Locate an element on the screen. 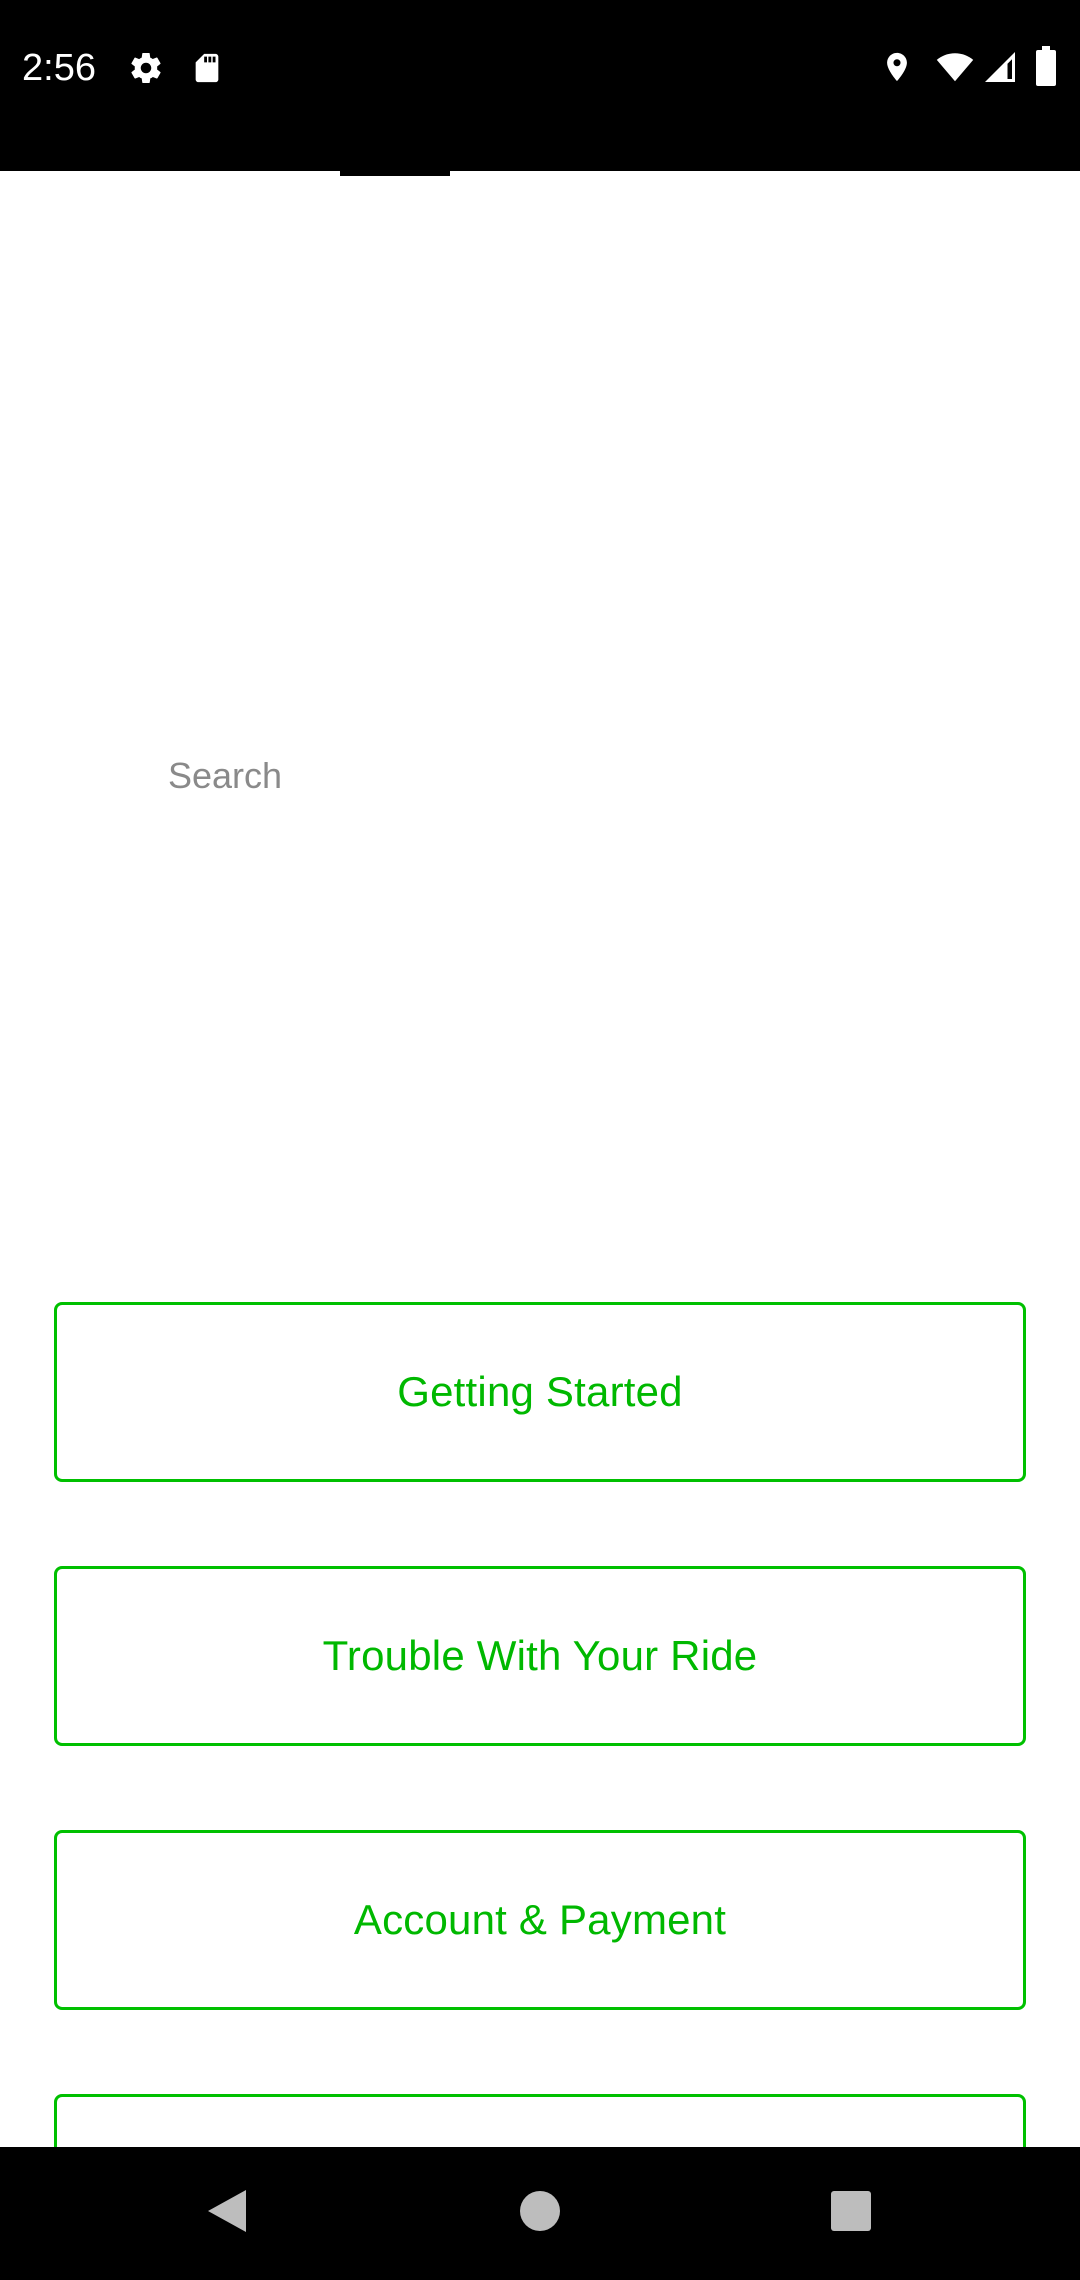  recents-icon is located at coordinates (851, 2213).